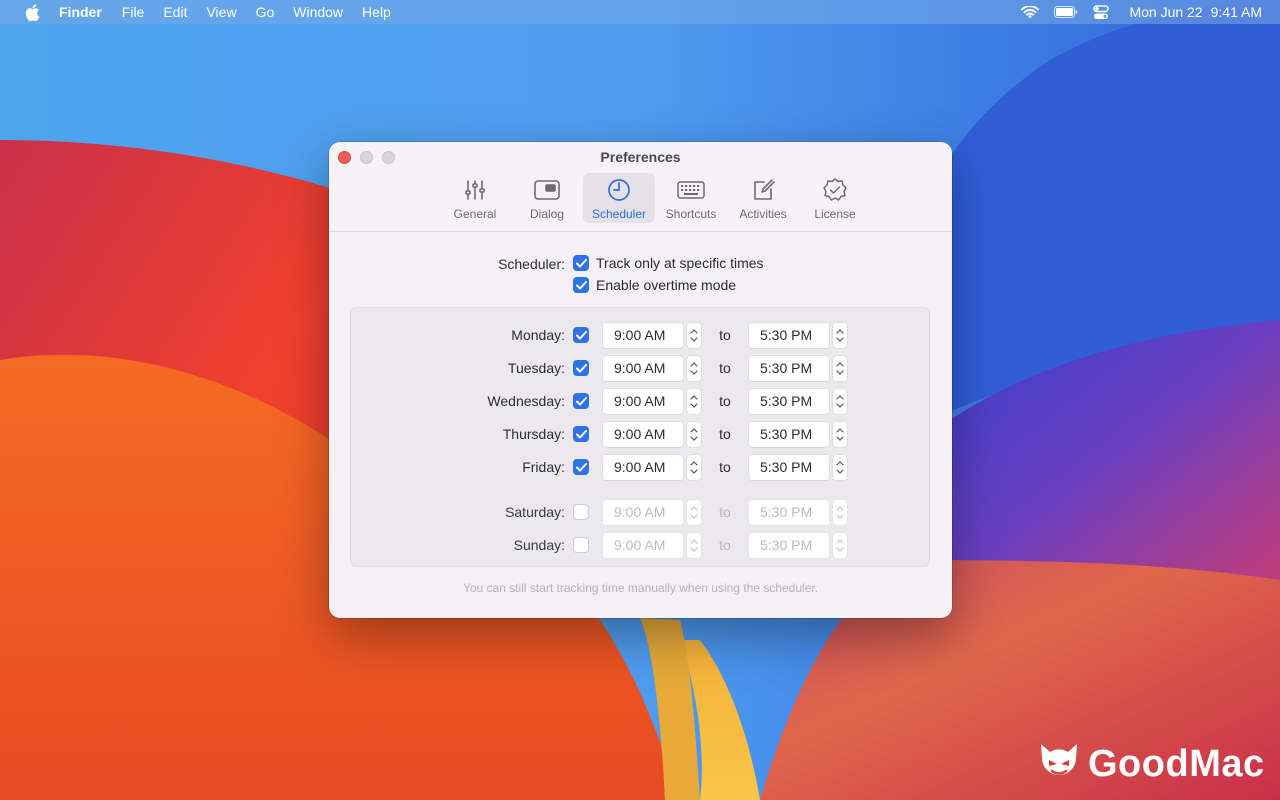  I want to click on track-specific-times-label: Track only at specific times, so click(680, 263).